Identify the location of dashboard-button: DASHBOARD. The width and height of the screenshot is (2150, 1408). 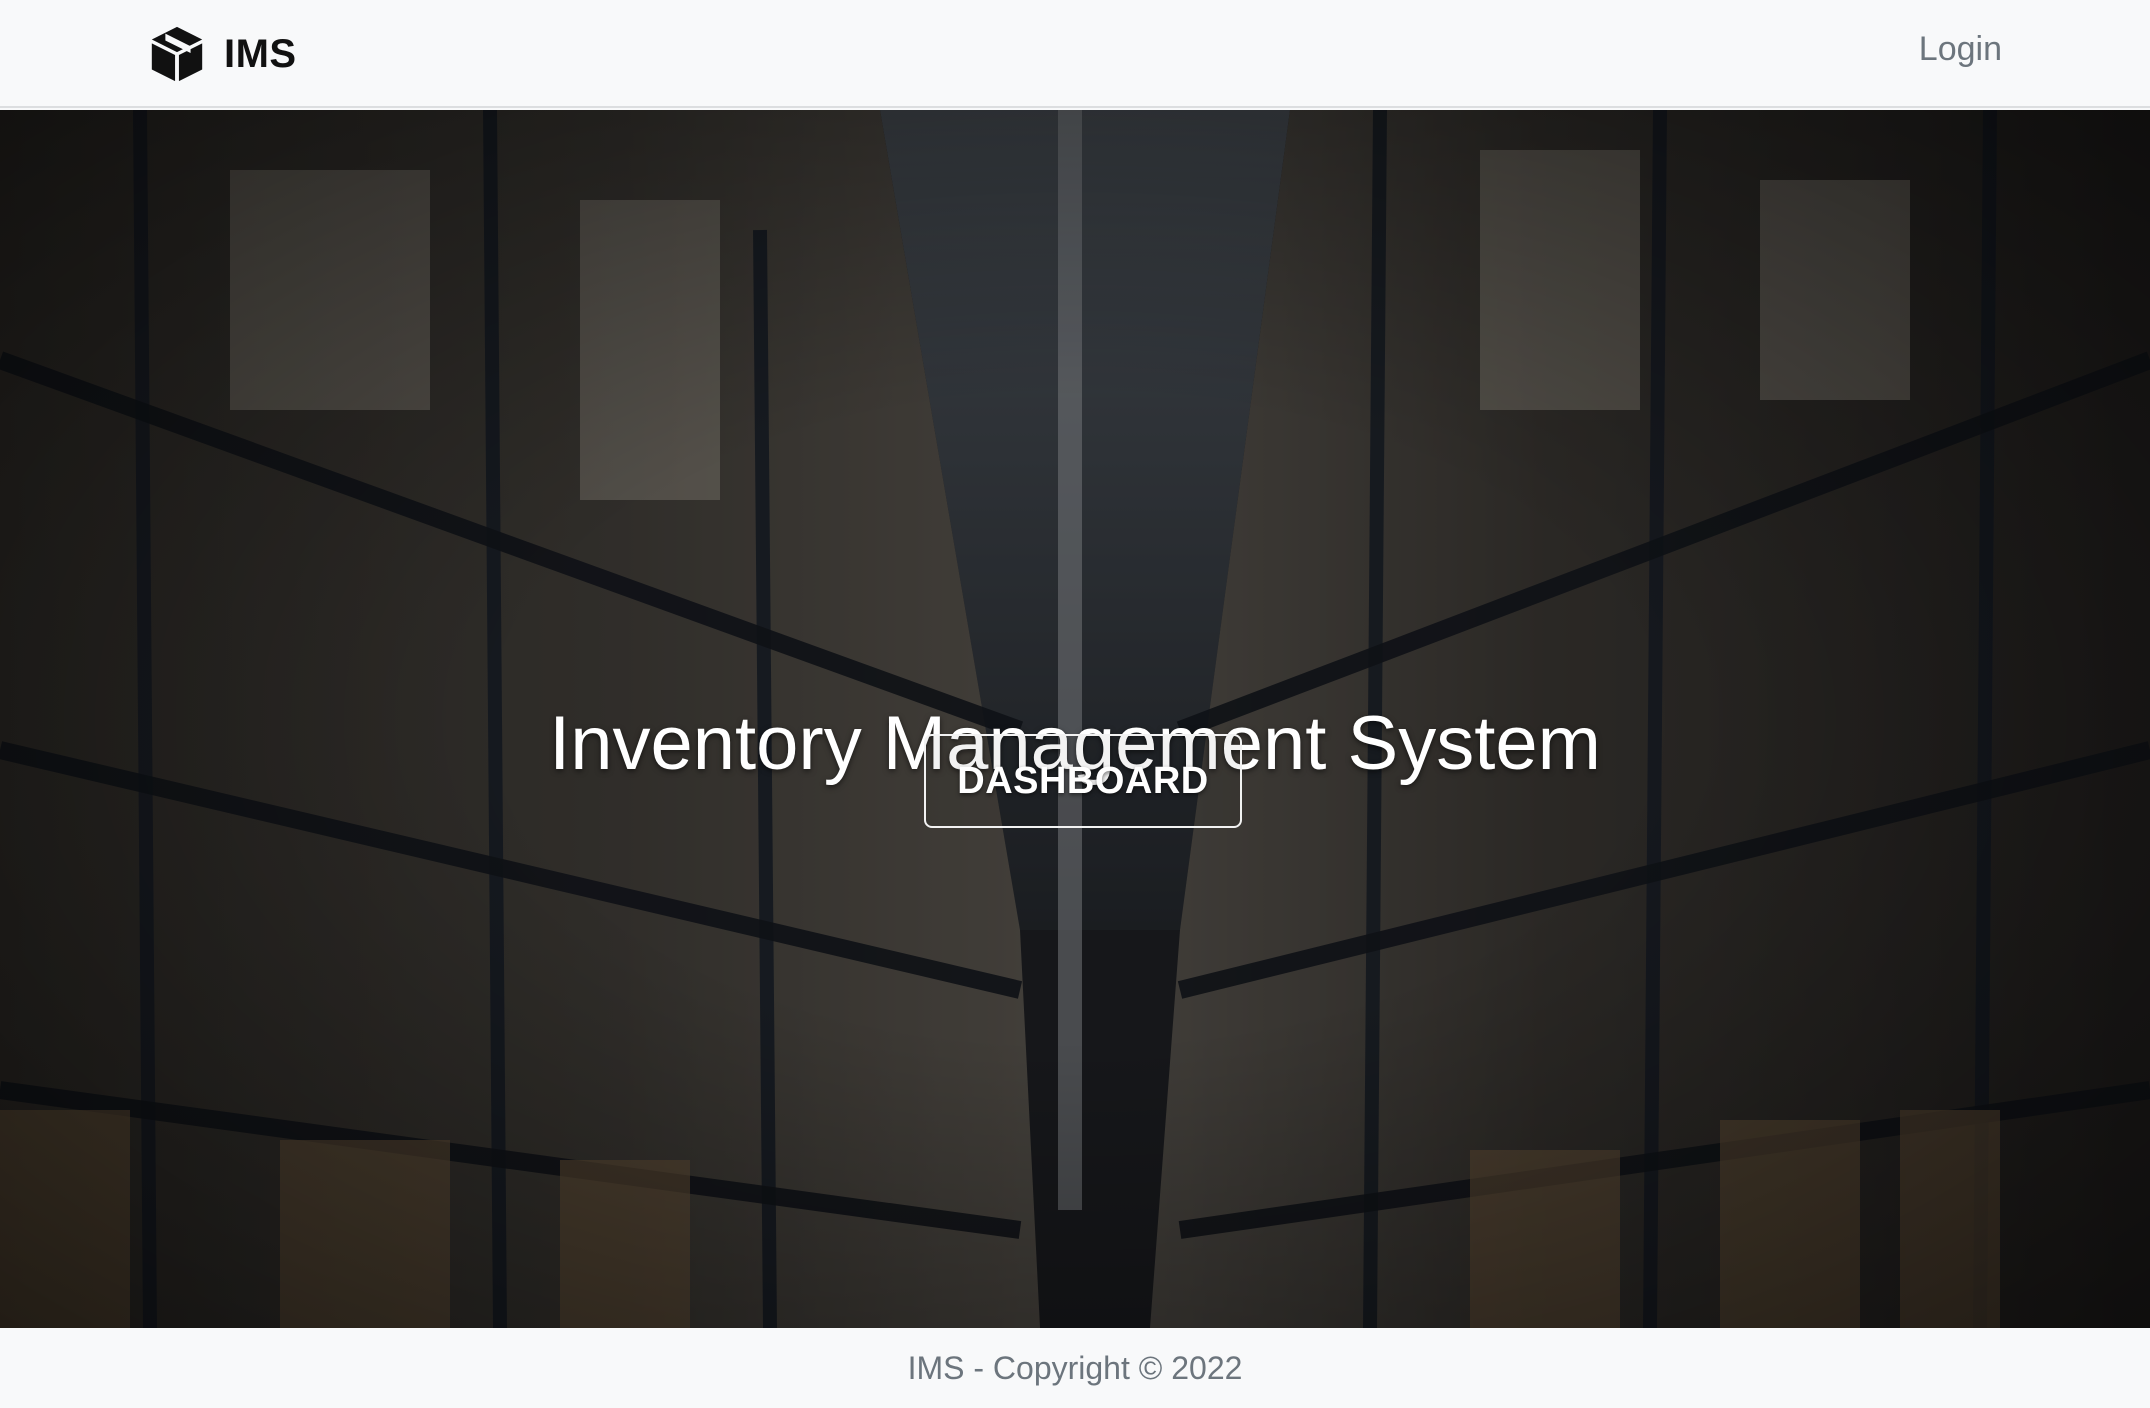
(1083, 781).